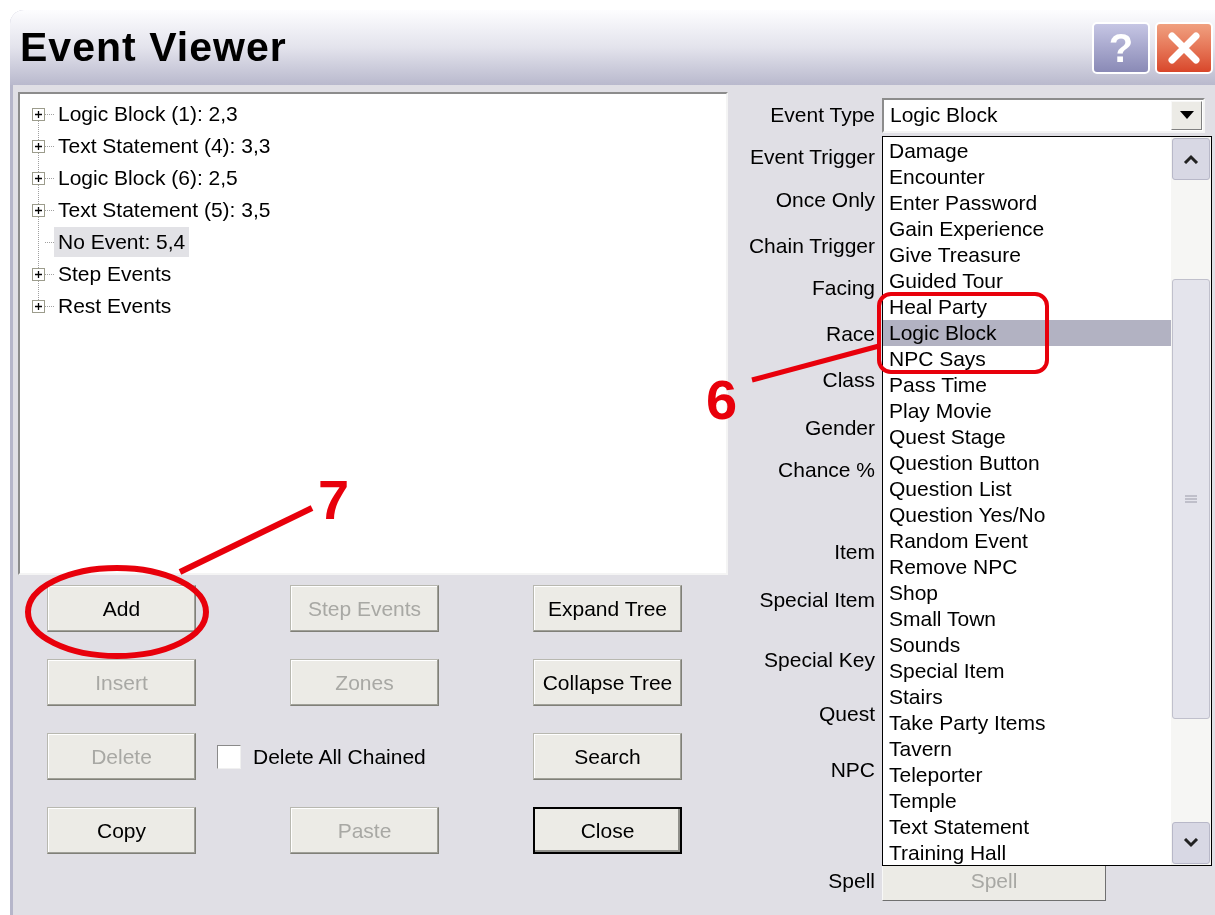  Describe the element at coordinates (812, 157) in the screenshot. I see `field-label: Event Trigger` at that location.